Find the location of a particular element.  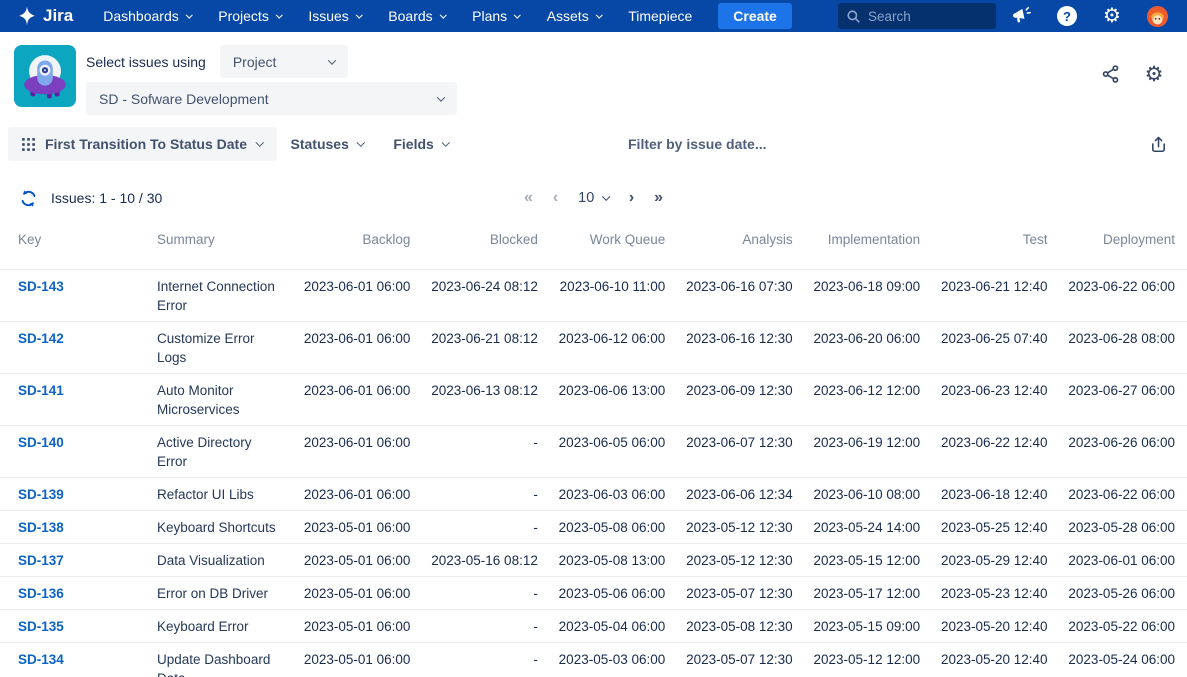

transition-date-cell: 2023-06-26 06:00 is located at coordinates (1123, 451).